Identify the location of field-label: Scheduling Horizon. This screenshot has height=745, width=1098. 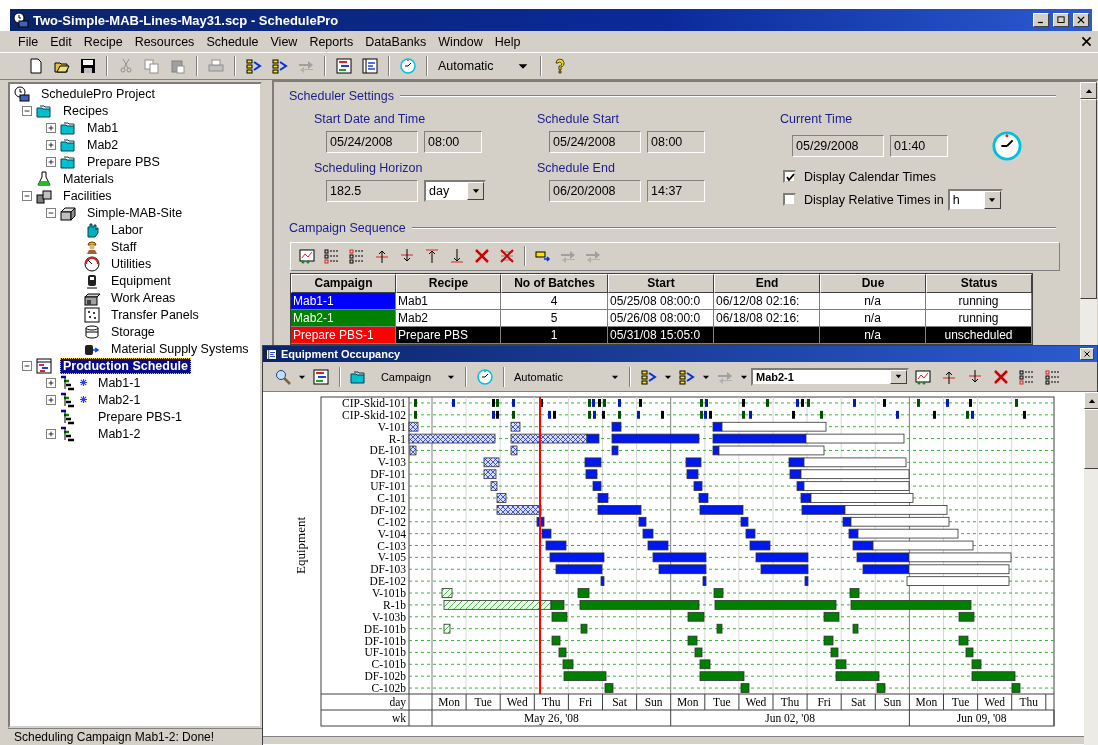
(369, 169).